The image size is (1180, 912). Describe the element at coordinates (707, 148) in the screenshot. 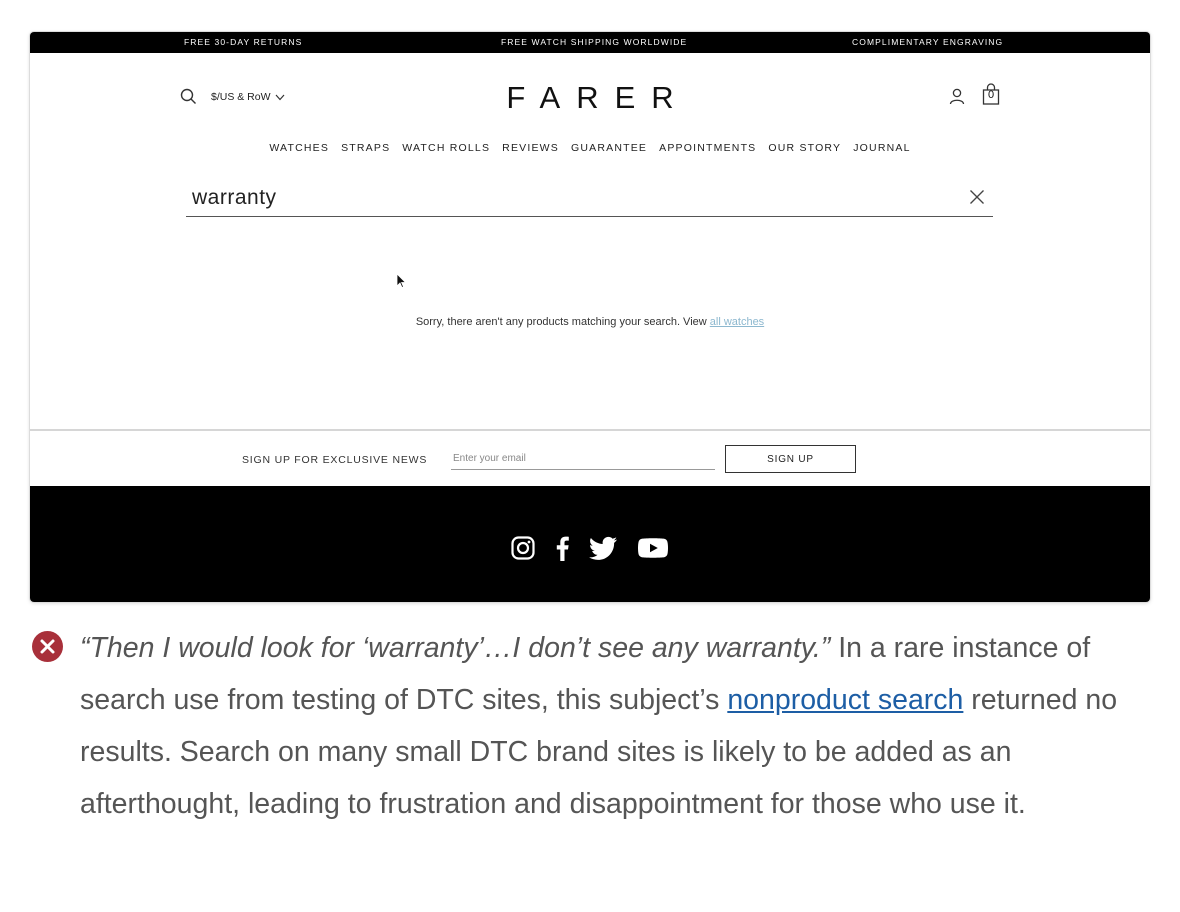

I see `nav-item-appointments: APPOINTMENTS` at that location.